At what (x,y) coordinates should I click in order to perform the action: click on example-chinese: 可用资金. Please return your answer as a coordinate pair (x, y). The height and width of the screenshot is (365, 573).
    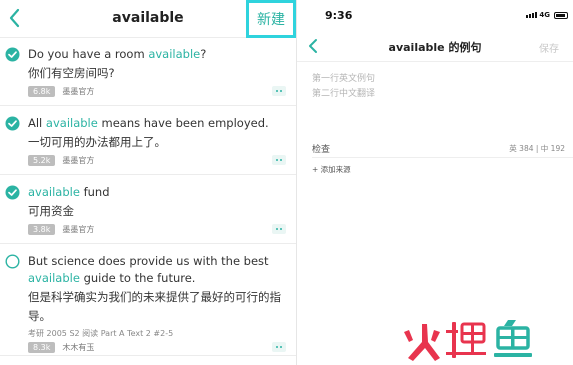
    Looking at the image, I should click on (51, 211).